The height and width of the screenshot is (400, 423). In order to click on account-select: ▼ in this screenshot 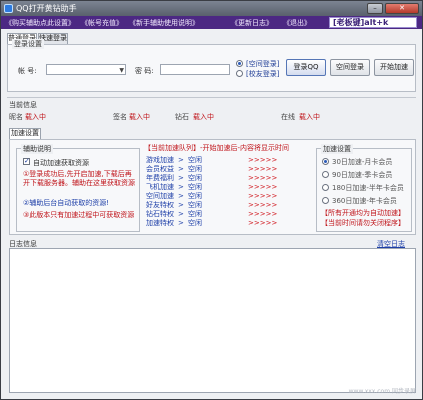, I will do `click(86, 69)`.